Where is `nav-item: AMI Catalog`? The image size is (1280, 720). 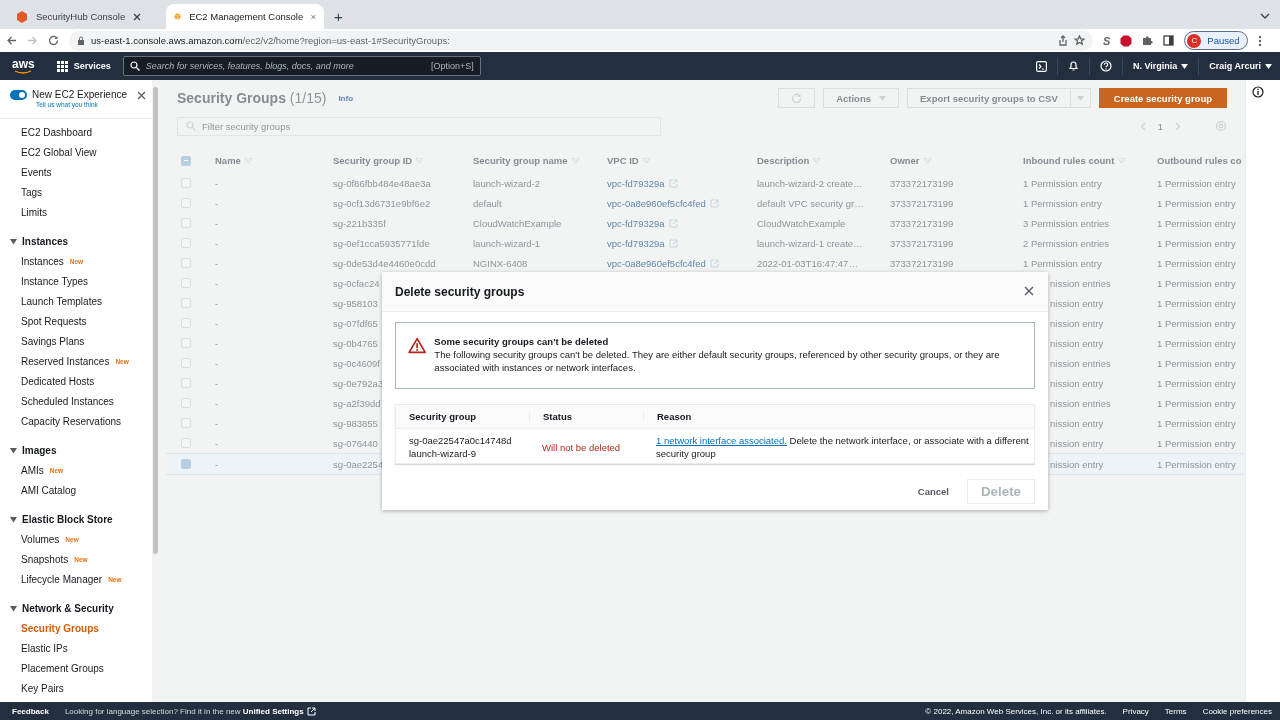
nav-item: AMI Catalog is located at coordinates (76, 490).